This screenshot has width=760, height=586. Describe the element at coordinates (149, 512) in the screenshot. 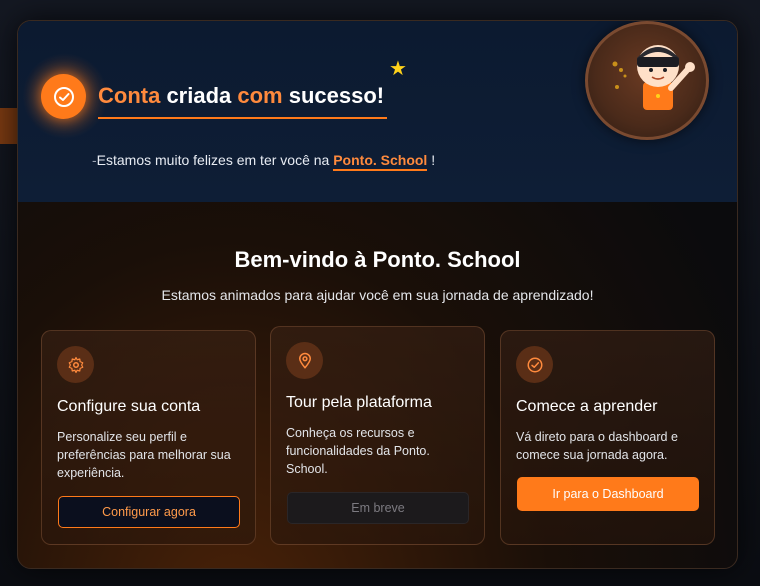

I see `configure-now-button: Configurar agora` at that location.